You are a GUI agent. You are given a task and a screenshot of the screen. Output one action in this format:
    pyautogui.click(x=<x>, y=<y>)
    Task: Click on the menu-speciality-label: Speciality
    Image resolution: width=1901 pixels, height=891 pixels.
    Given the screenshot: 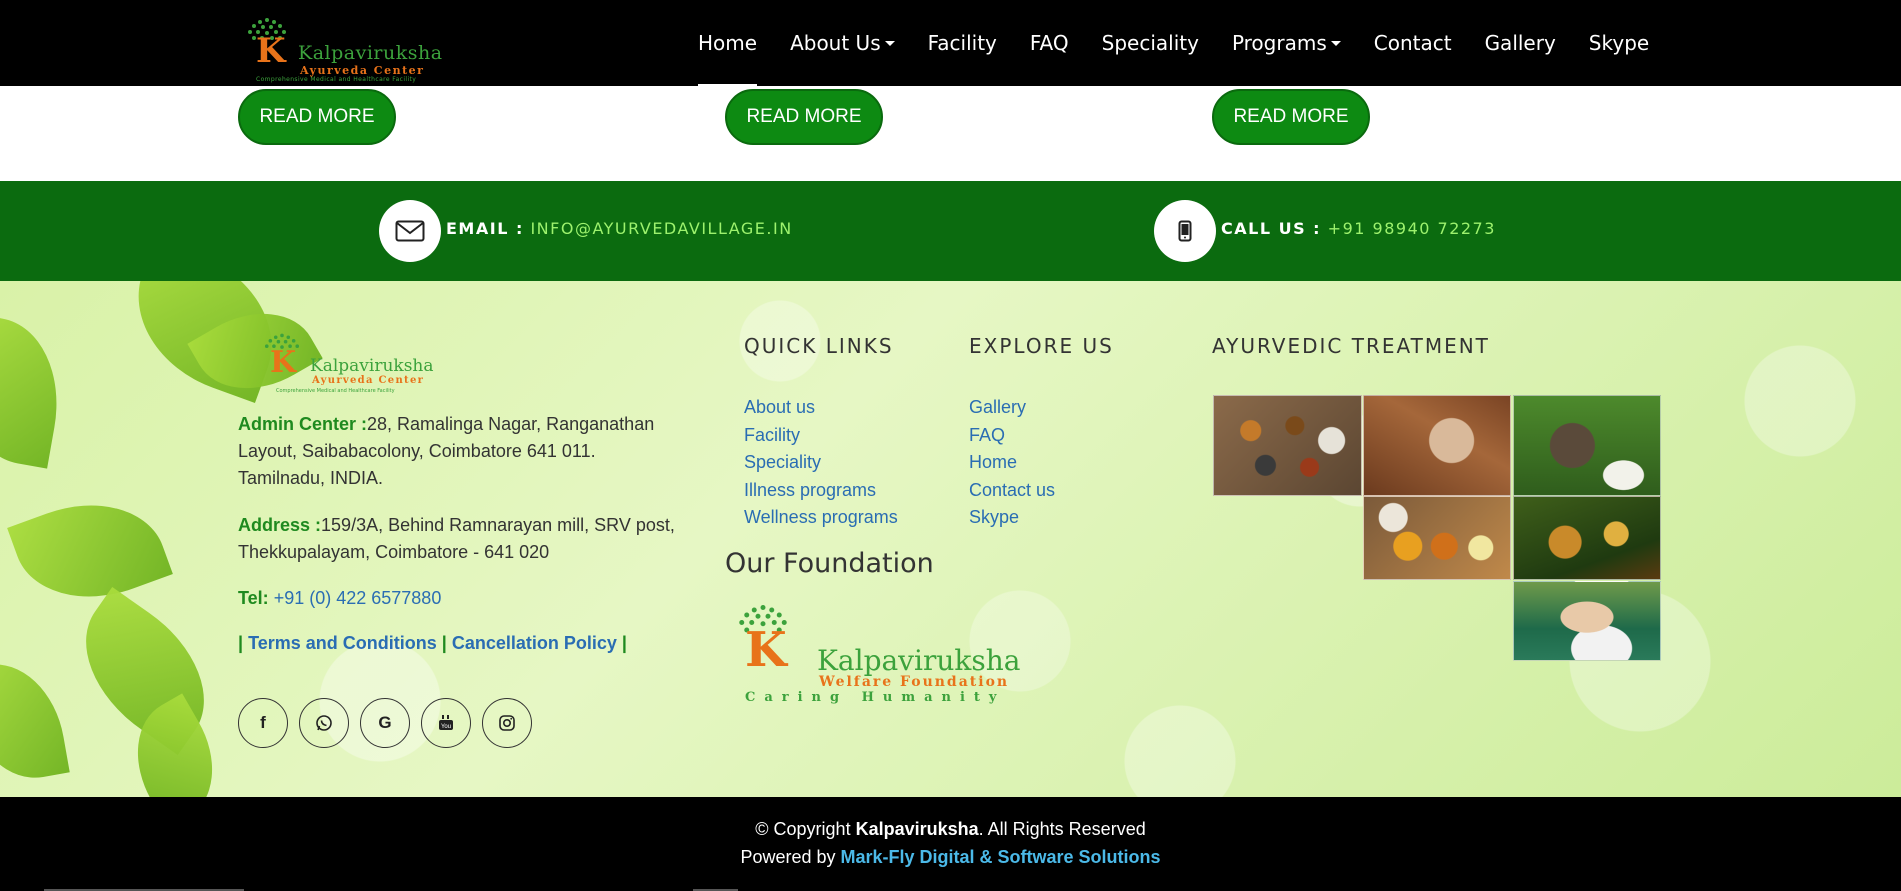 What is the action you would take?
    pyautogui.click(x=1150, y=43)
    